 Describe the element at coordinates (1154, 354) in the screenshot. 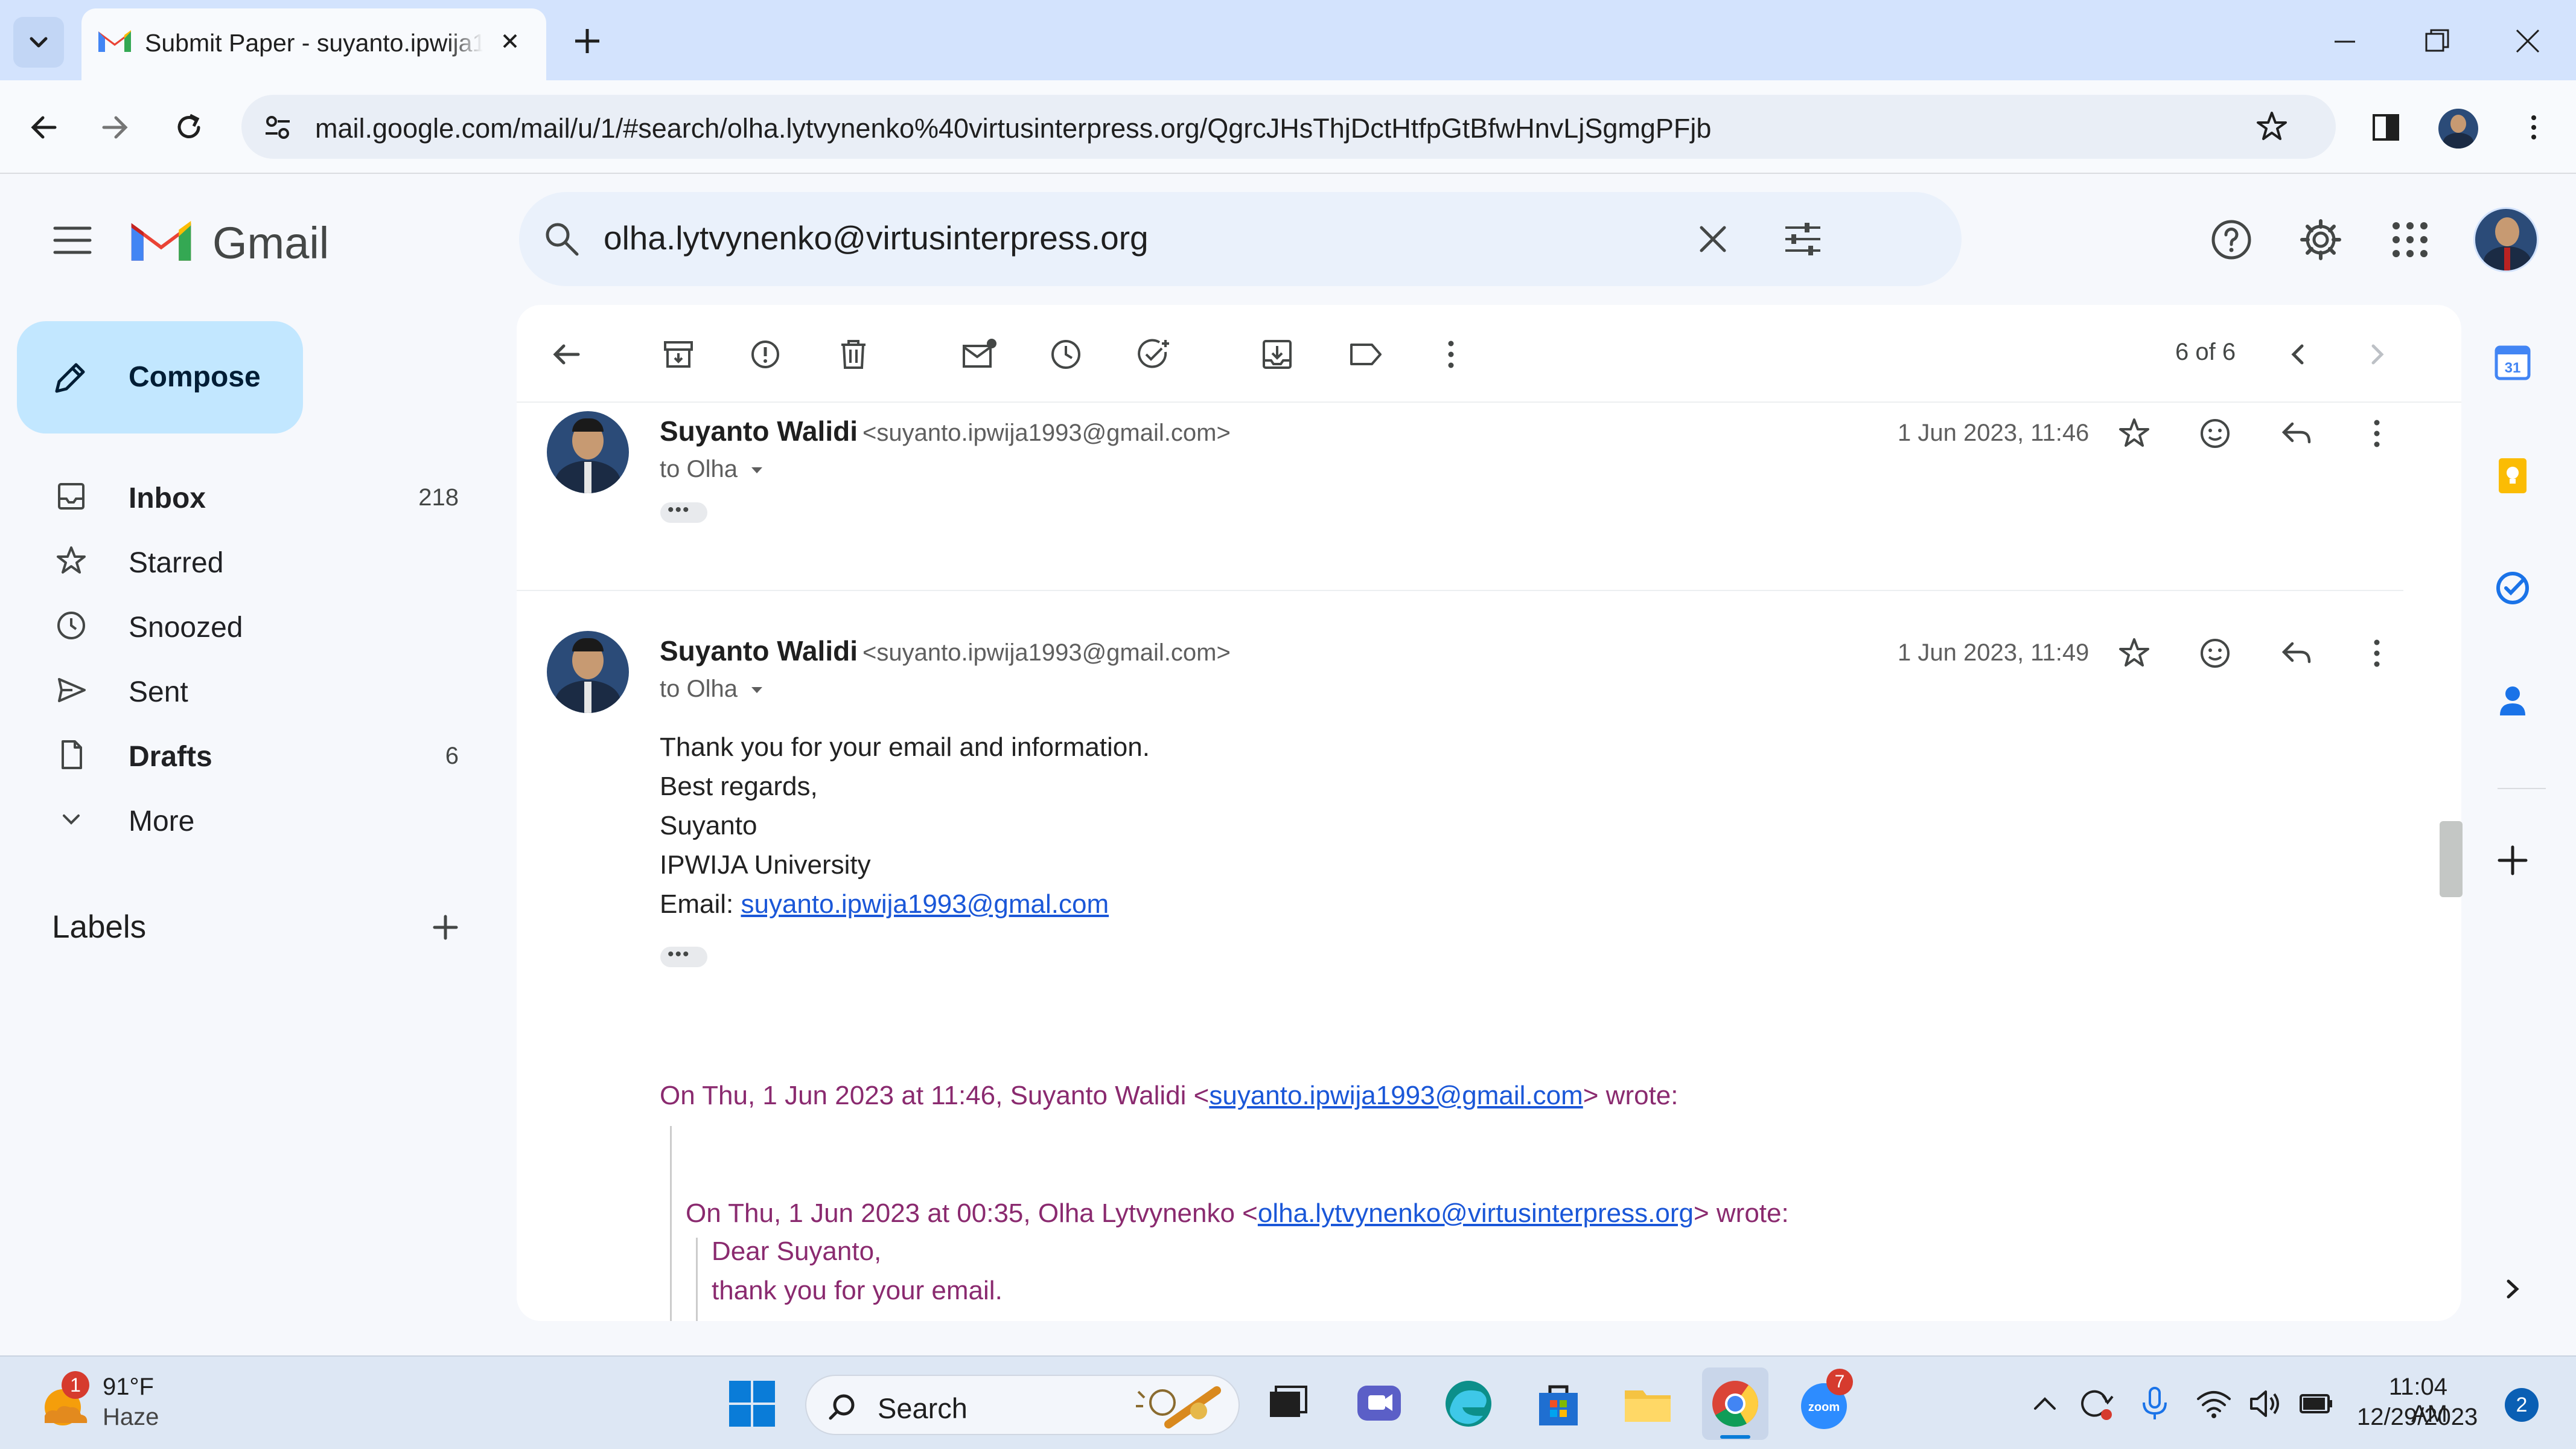

I see `add-to-tasks-icon` at that location.